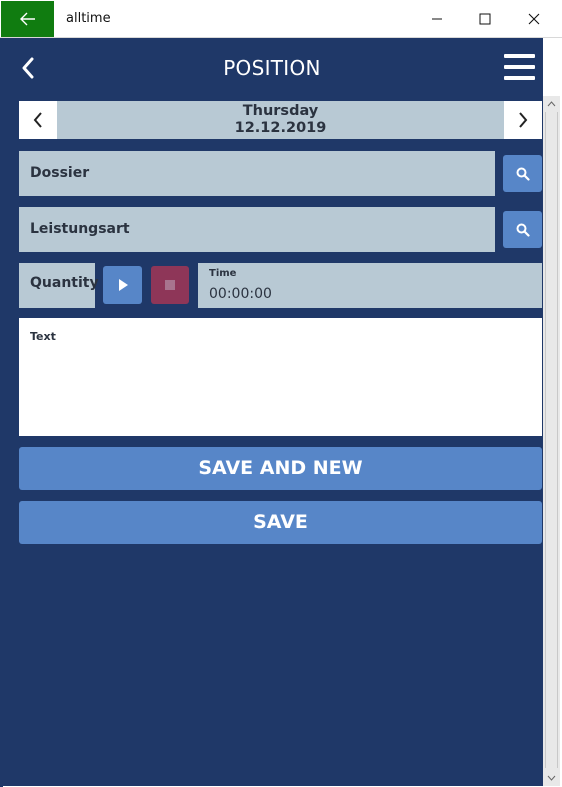  What do you see at coordinates (43, 336) in the screenshot?
I see `text-label: Text` at bounding box center [43, 336].